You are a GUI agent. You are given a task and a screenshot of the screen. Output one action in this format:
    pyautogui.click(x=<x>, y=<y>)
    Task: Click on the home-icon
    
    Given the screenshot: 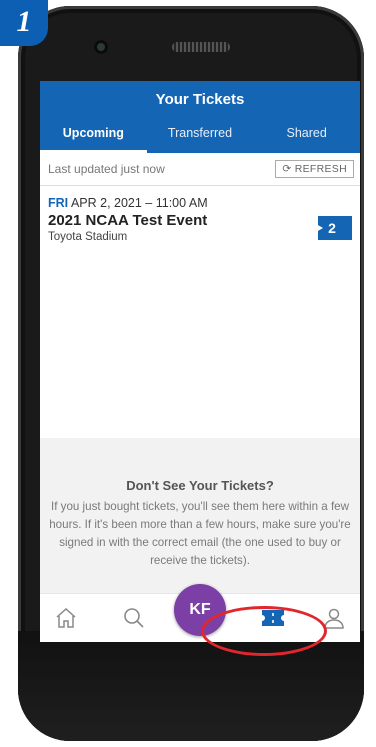 What is the action you would take?
    pyautogui.click(x=66, y=620)
    